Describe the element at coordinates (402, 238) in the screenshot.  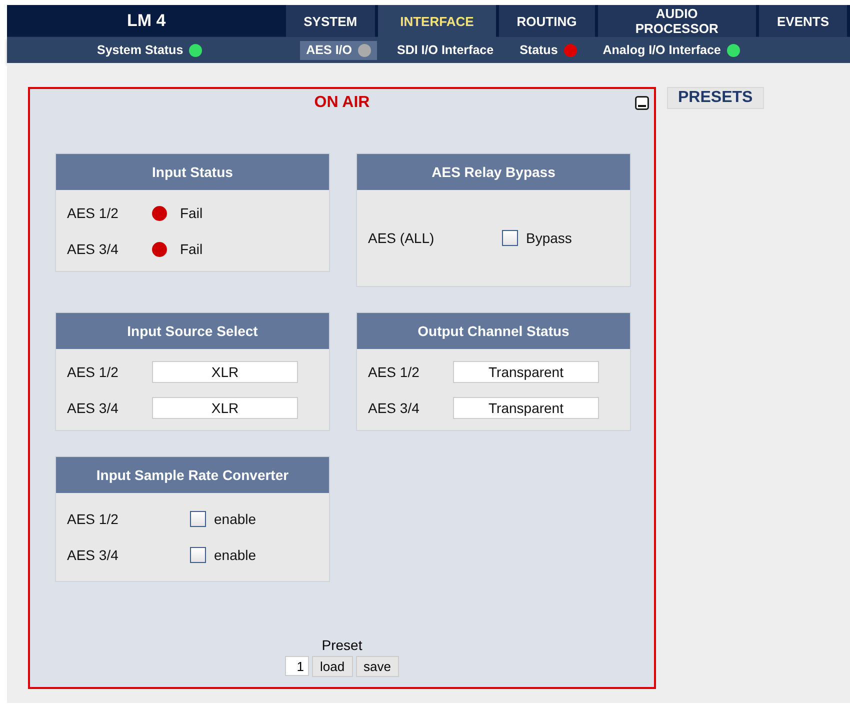
I see `channel-label: AES (ALL)` at that location.